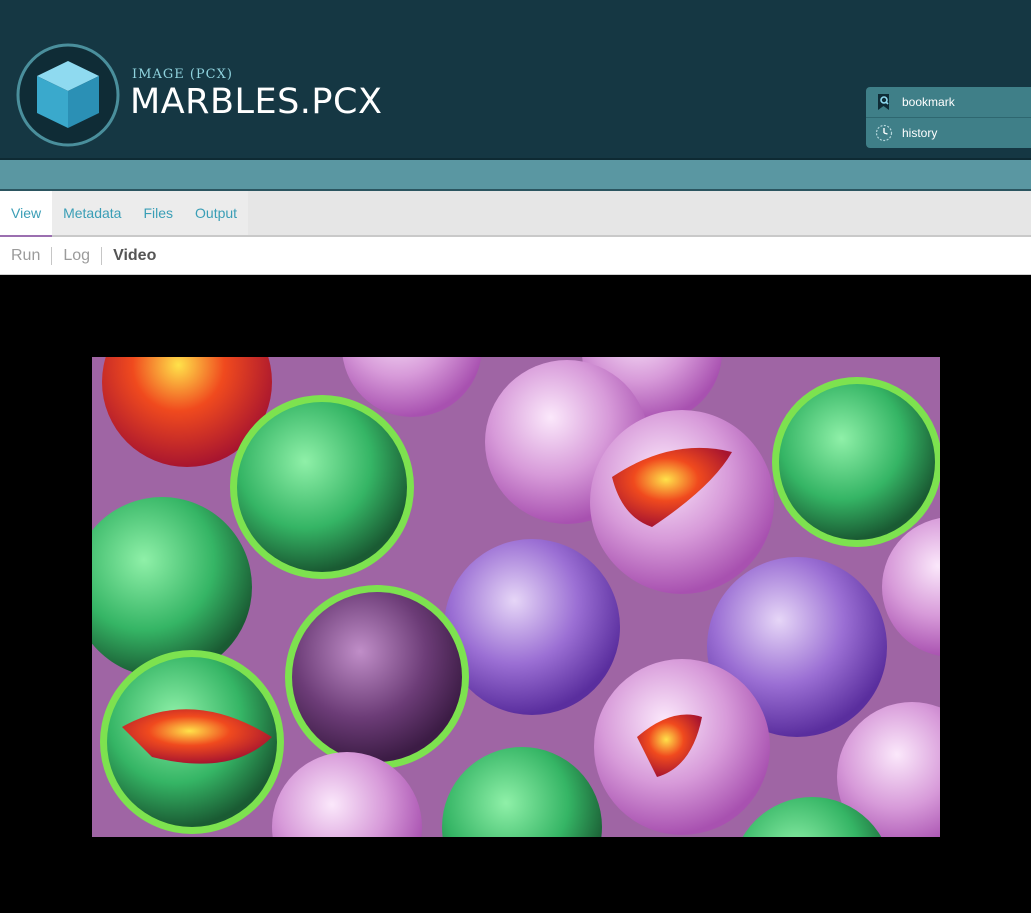  What do you see at coordinates (884, 133) in the screenshot?
I see `clock-icon` at bounding box center [884, 133].